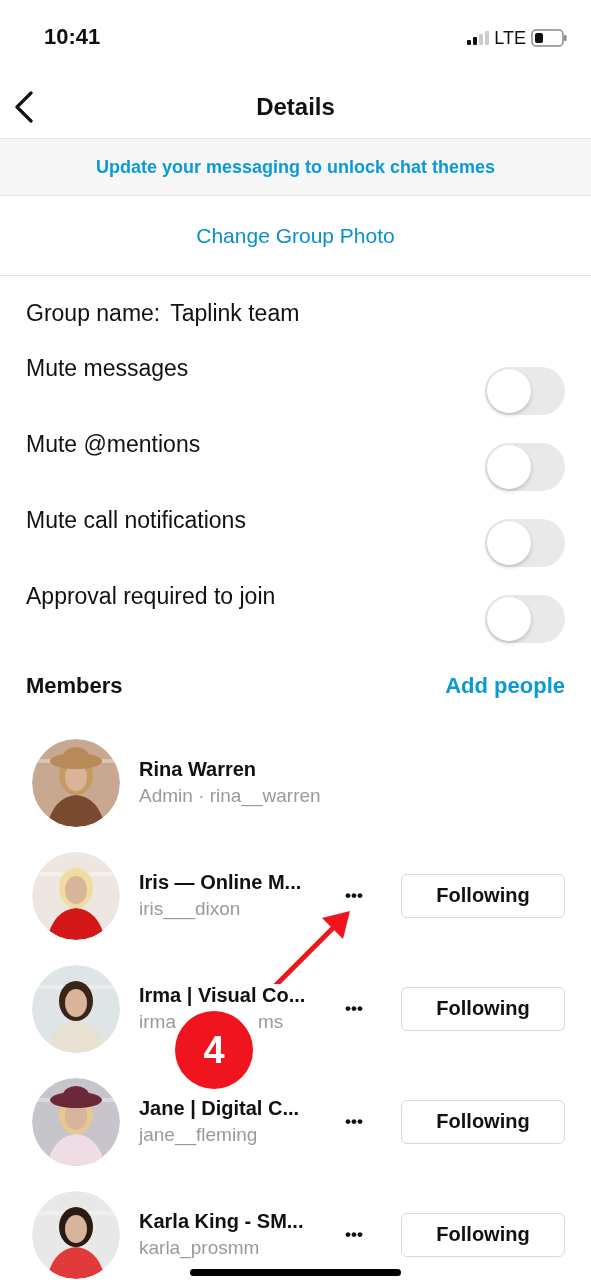 The image size is (591, 1280). I want to click on group-name-value: Taplink team, so click(235, 313).